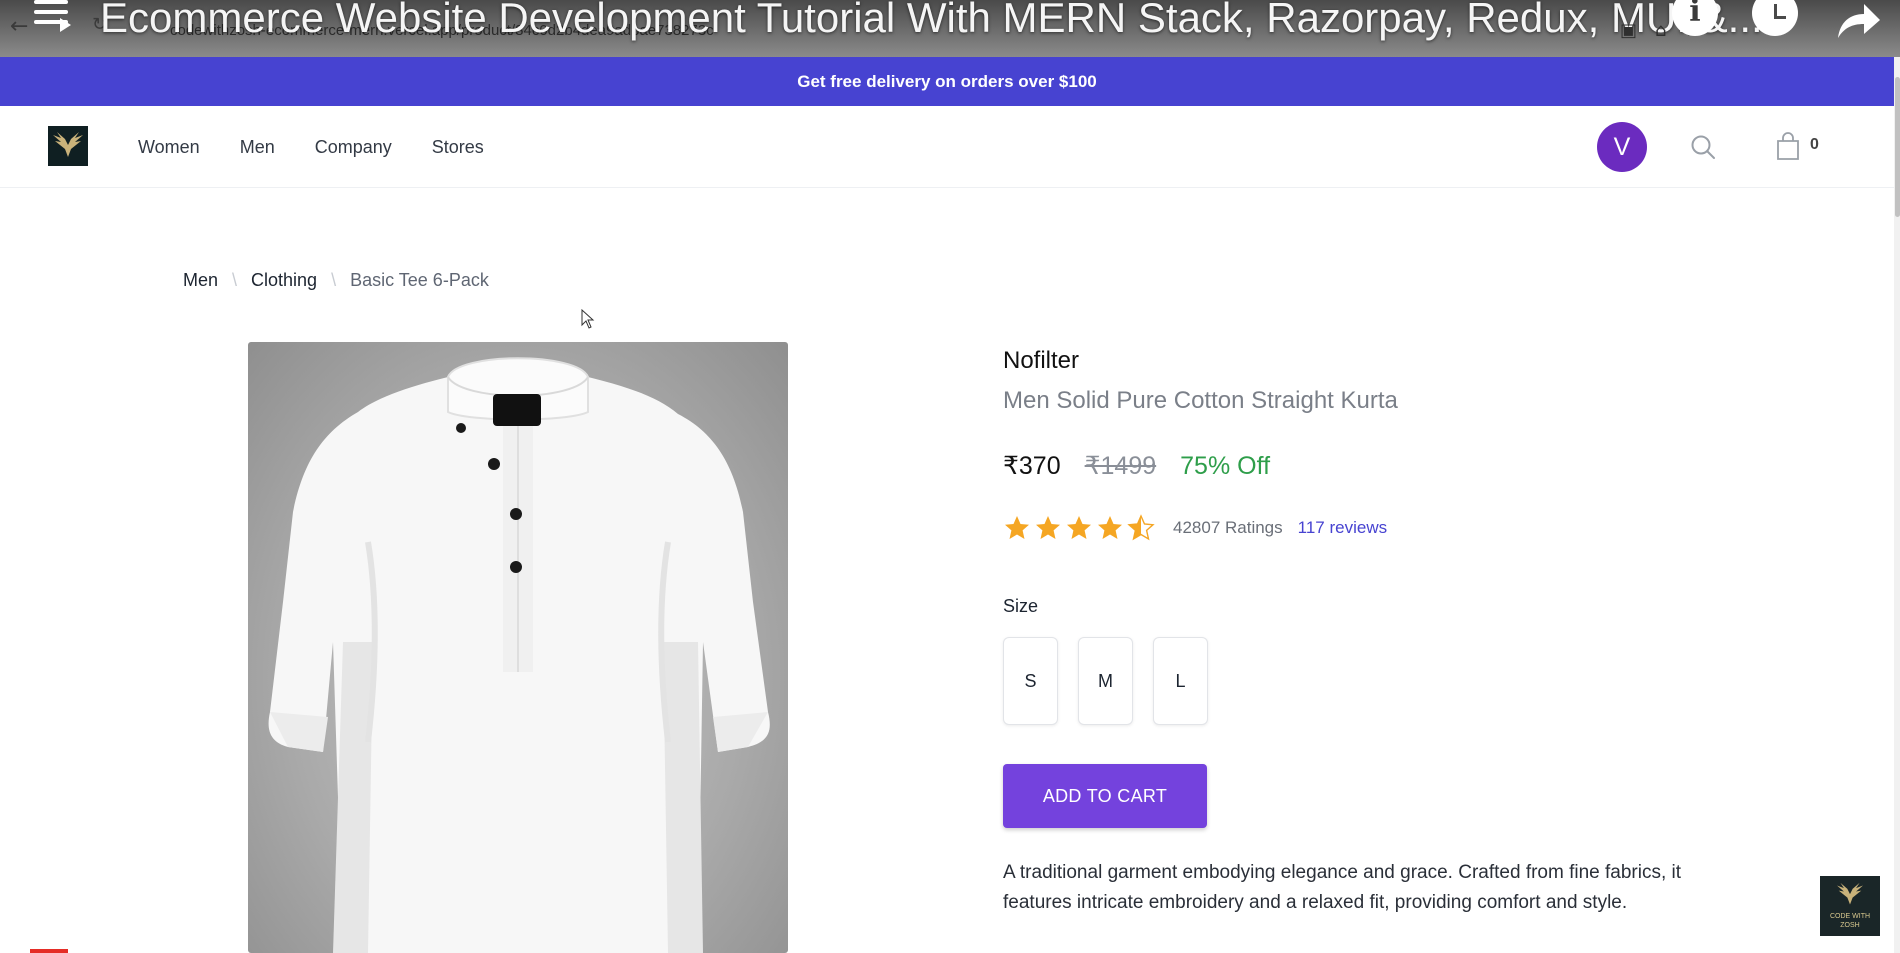 This screenshot has width=1900, height=953. What do you see at coordinates (1660, 30) in the screenshot?
I see `chart-extension-icon: ⌂` at bounding box center [1660, 30].